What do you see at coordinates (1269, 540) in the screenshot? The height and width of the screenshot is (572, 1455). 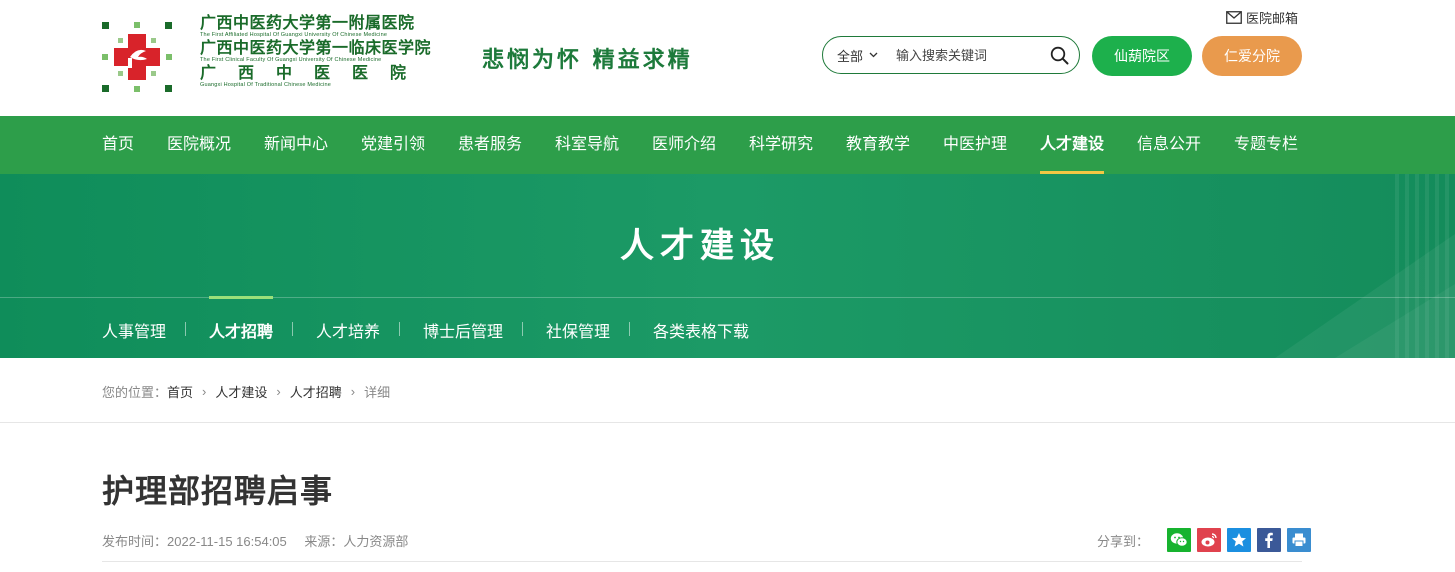 I see `facebook-icon` at bounding box center [1269, 540].